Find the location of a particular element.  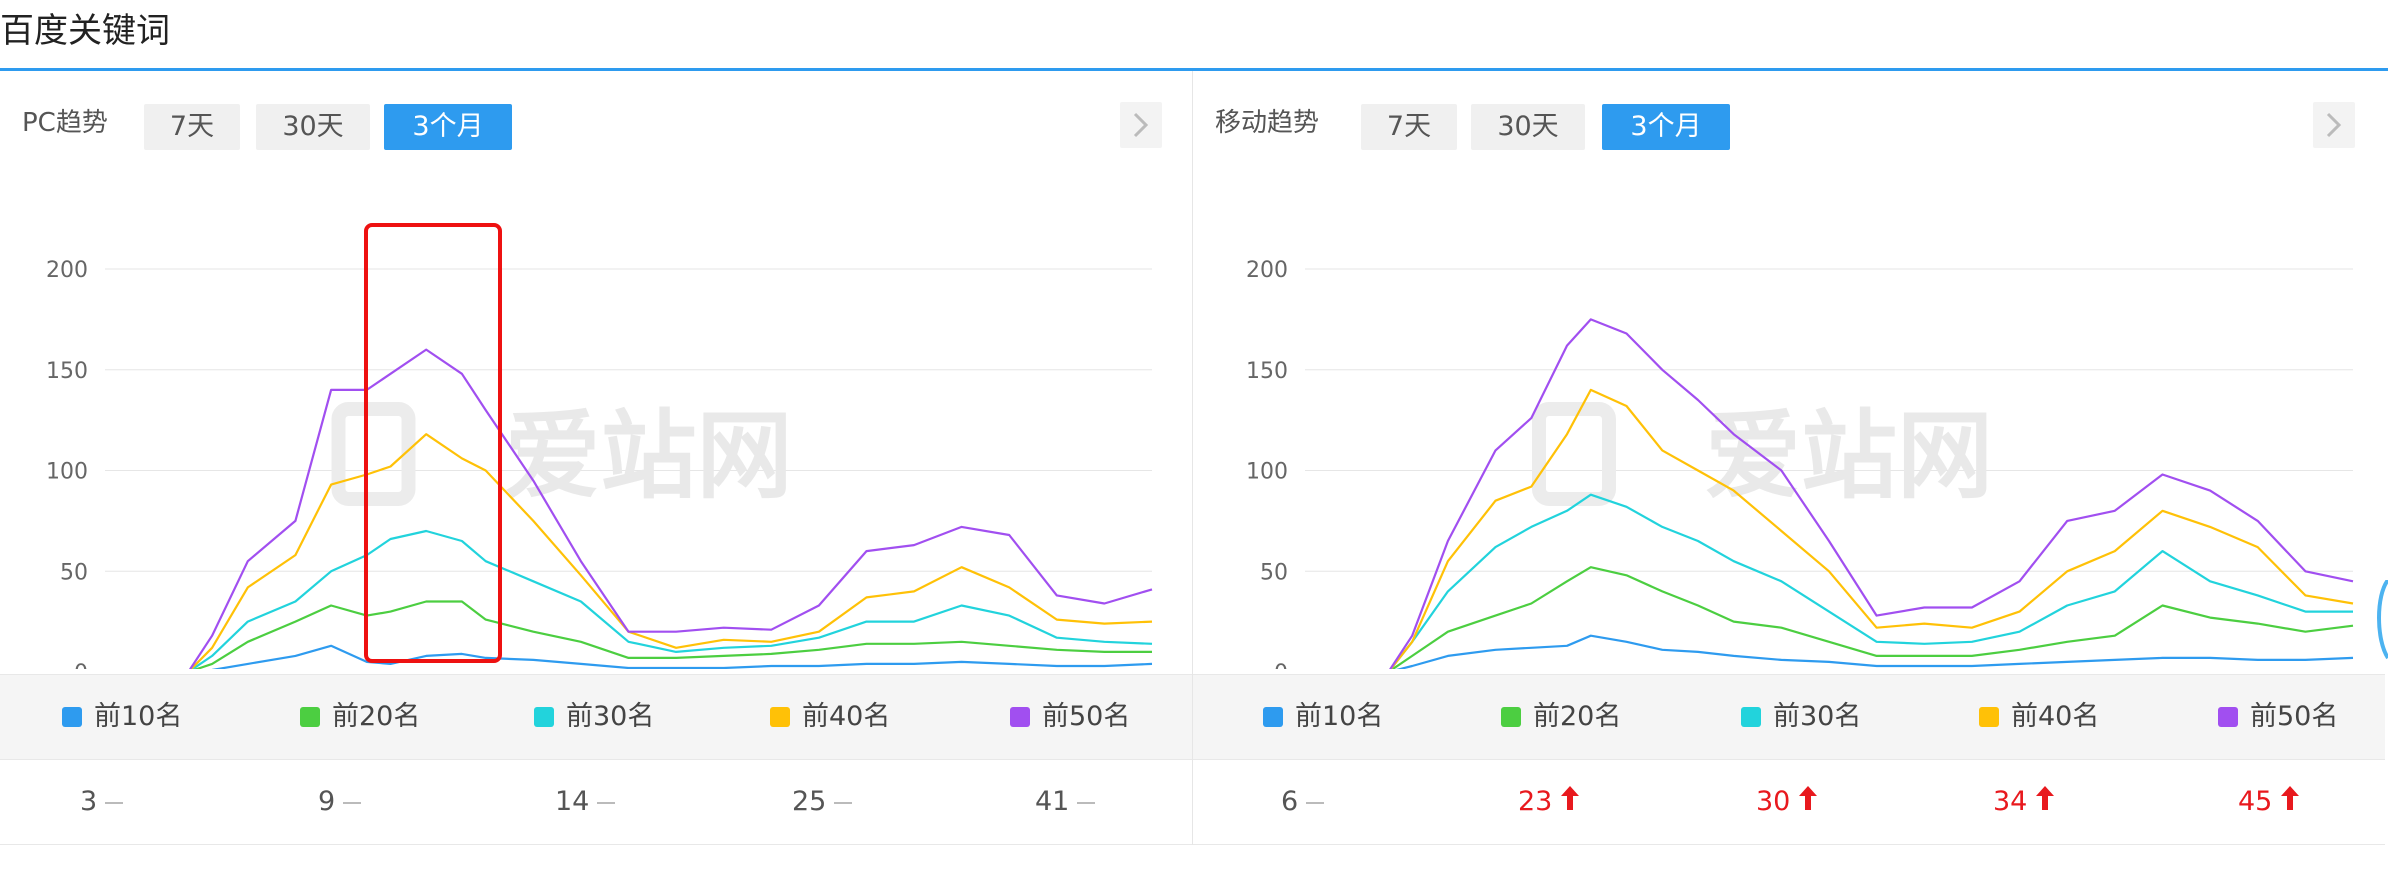

pc-range-30d-button: 30天 is located at coordinates (313, 127).